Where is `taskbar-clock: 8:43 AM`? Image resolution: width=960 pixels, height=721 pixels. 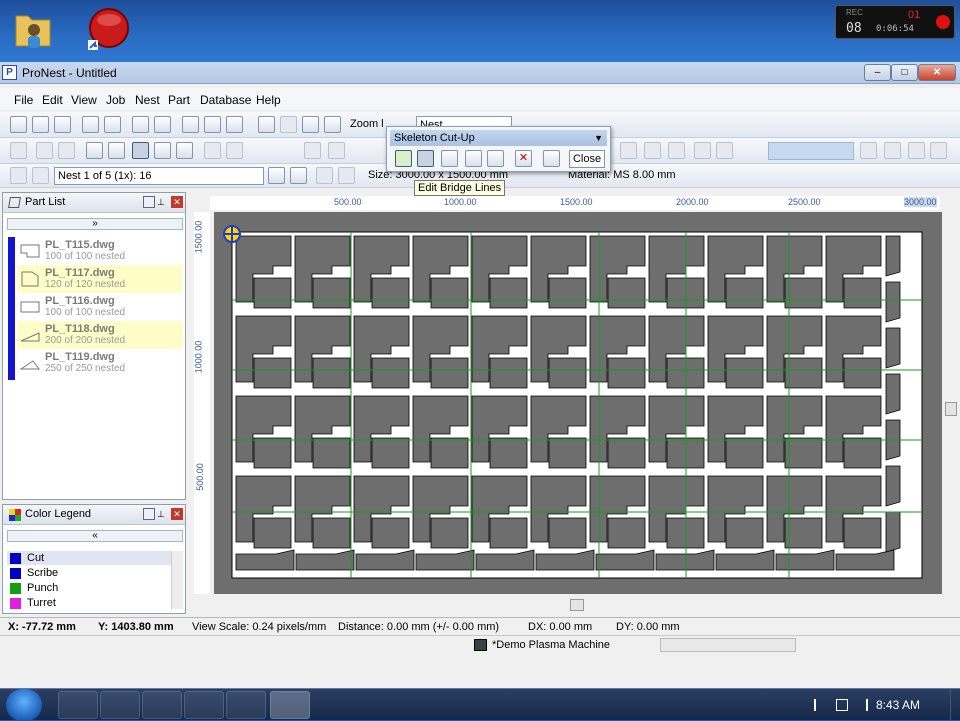 taskbar-clock: 8:43 AM is located at coordinates (898, 705).